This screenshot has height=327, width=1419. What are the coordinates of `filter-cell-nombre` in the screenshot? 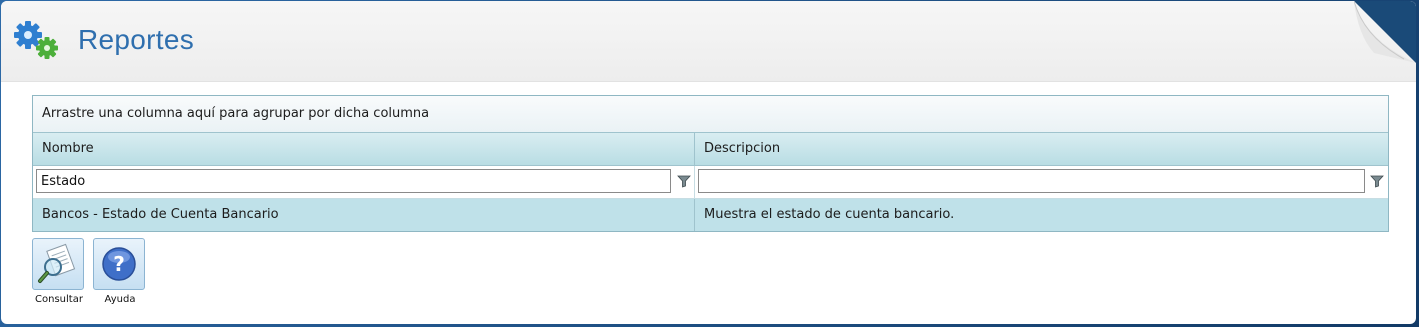 It's located at (364, 182).